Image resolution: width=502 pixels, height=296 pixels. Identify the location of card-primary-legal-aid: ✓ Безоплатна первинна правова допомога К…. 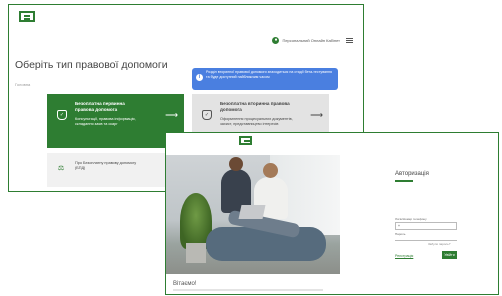
(115, 121).